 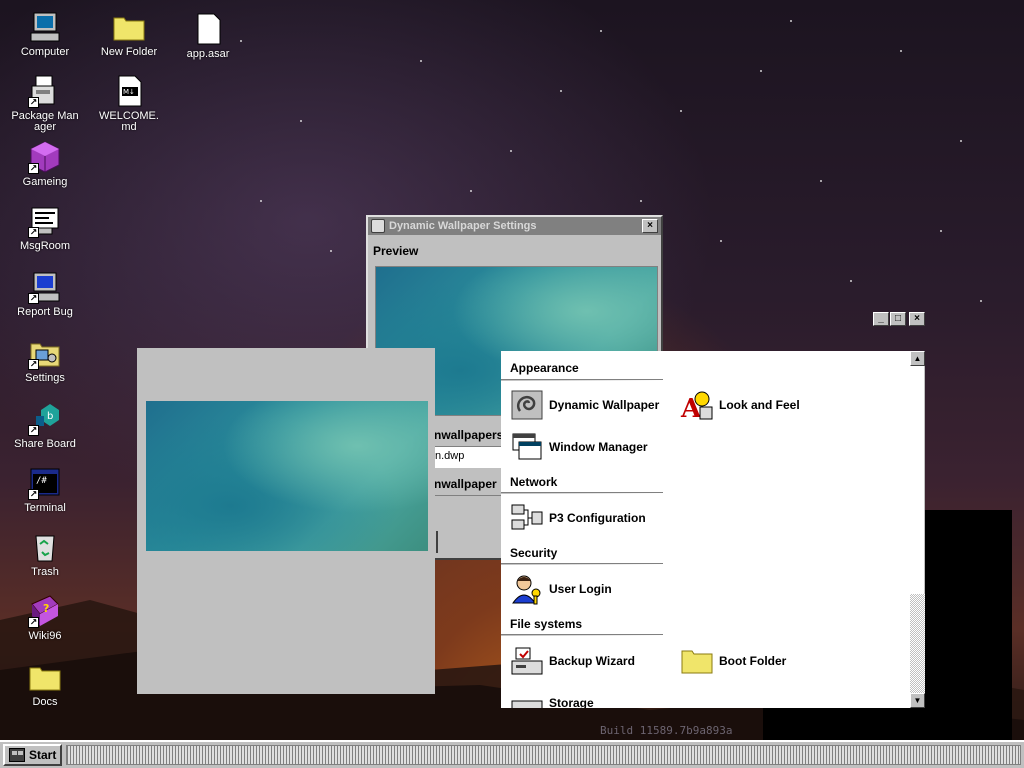 I want to click on network-icon, so click(x=527, y=518).